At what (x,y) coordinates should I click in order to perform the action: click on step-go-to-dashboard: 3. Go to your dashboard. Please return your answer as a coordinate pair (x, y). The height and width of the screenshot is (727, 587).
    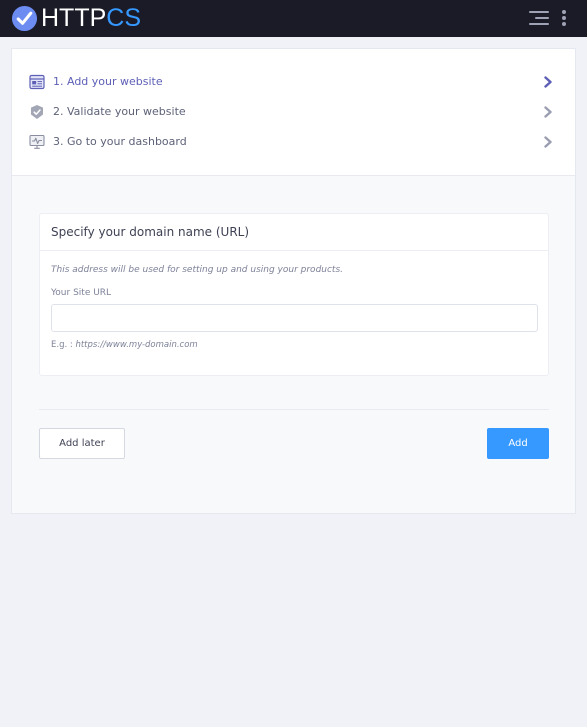
    Looking at the image, I should click on (293, 142).